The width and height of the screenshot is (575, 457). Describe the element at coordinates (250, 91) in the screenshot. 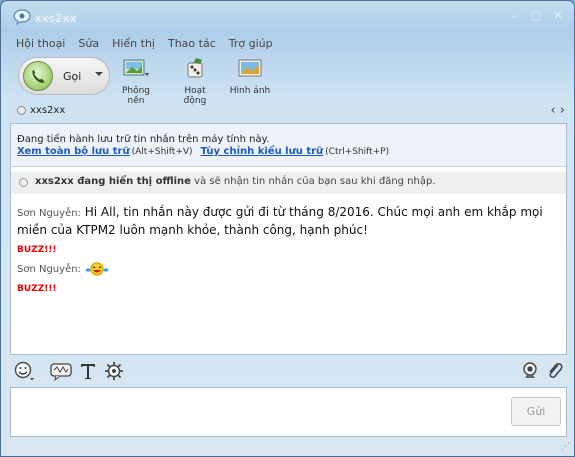

I see `photos-label: Hình ảnh` at that location.